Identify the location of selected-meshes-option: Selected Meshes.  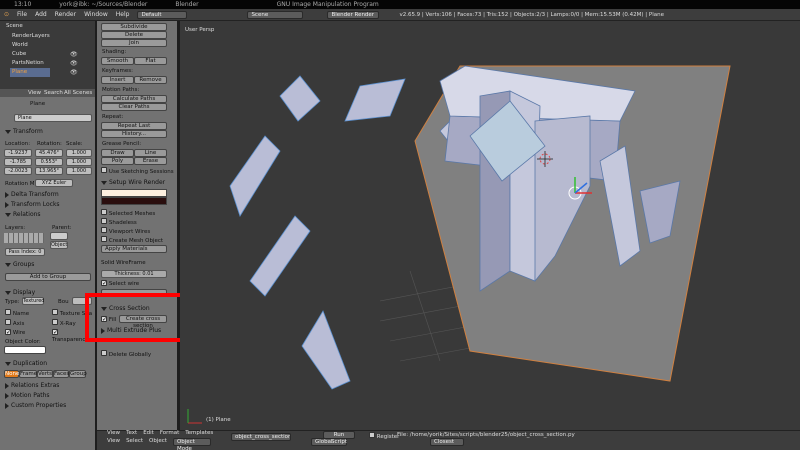
(128, 213).